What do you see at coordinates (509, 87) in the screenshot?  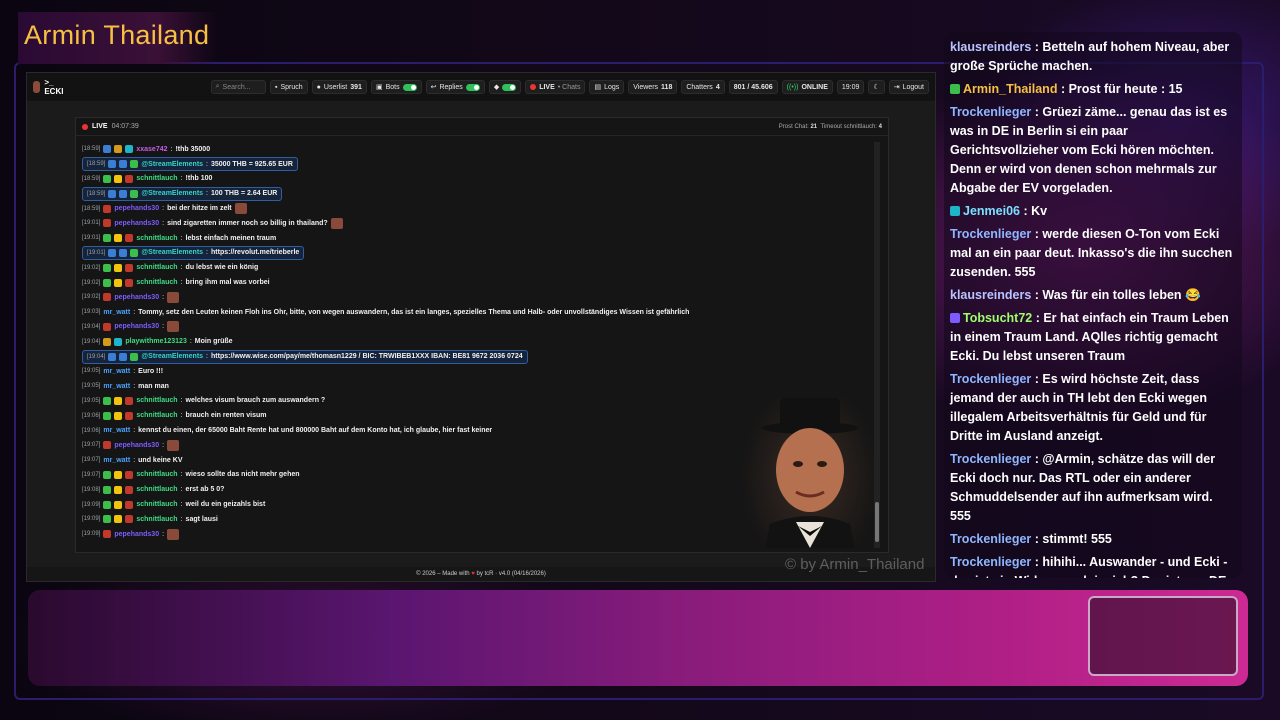 I see `sound-switch` at bounding box center [509, 87].